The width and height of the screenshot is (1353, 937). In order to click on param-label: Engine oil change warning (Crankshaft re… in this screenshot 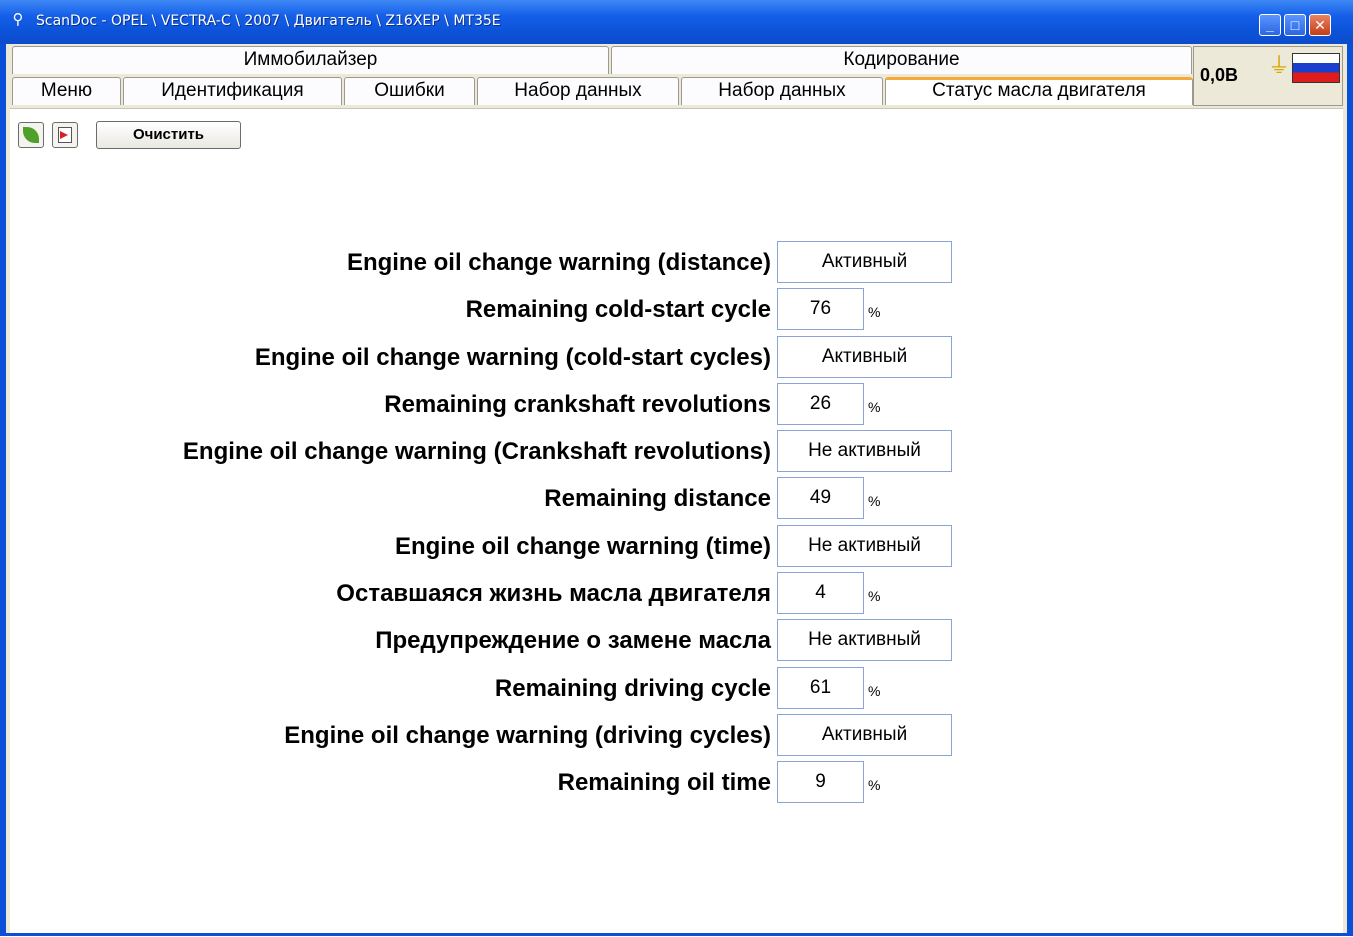, I will do `click(476, 451)`.